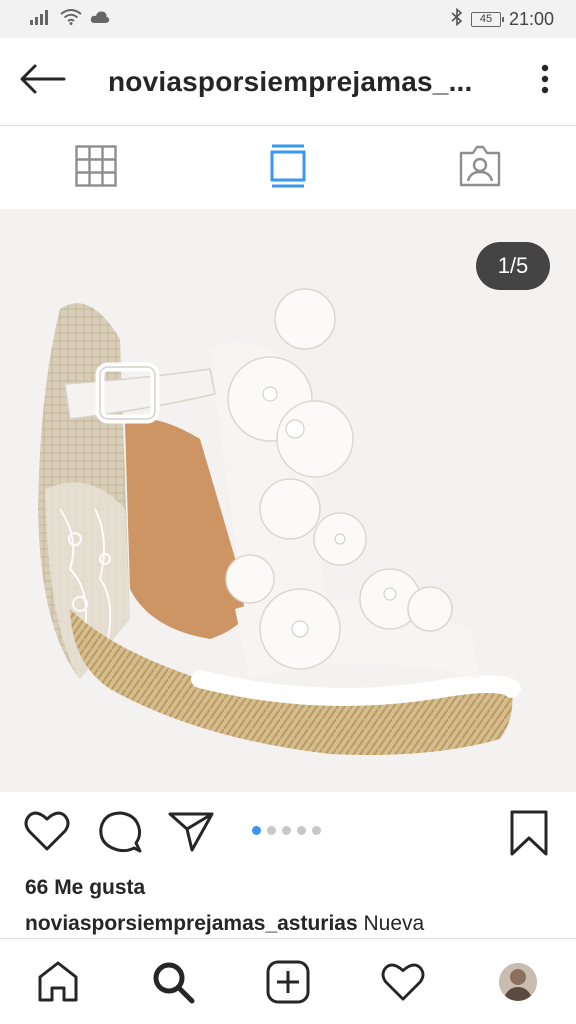  I want to click on nav-search, so click(172, 981).